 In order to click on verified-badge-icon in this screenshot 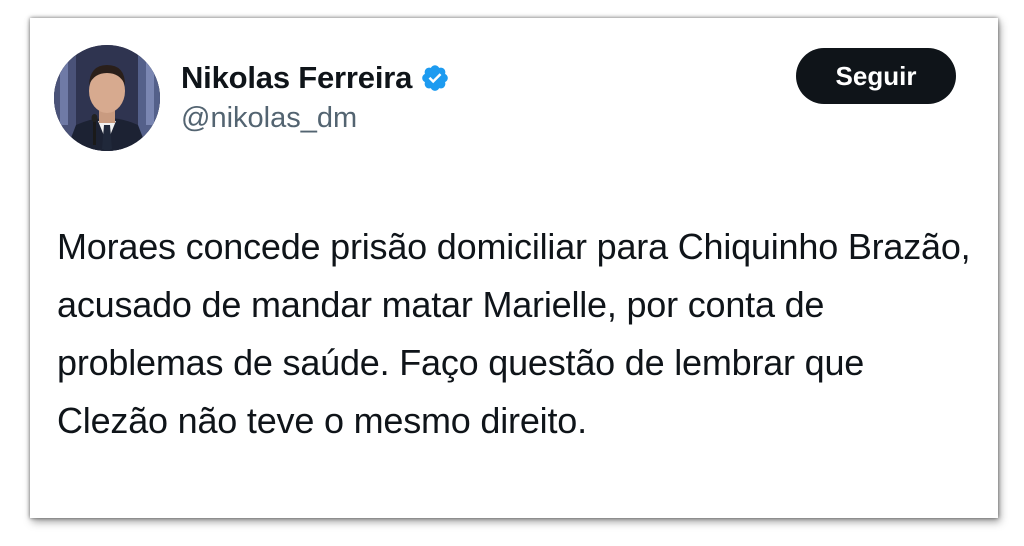, I will do `click(435, 78)`.